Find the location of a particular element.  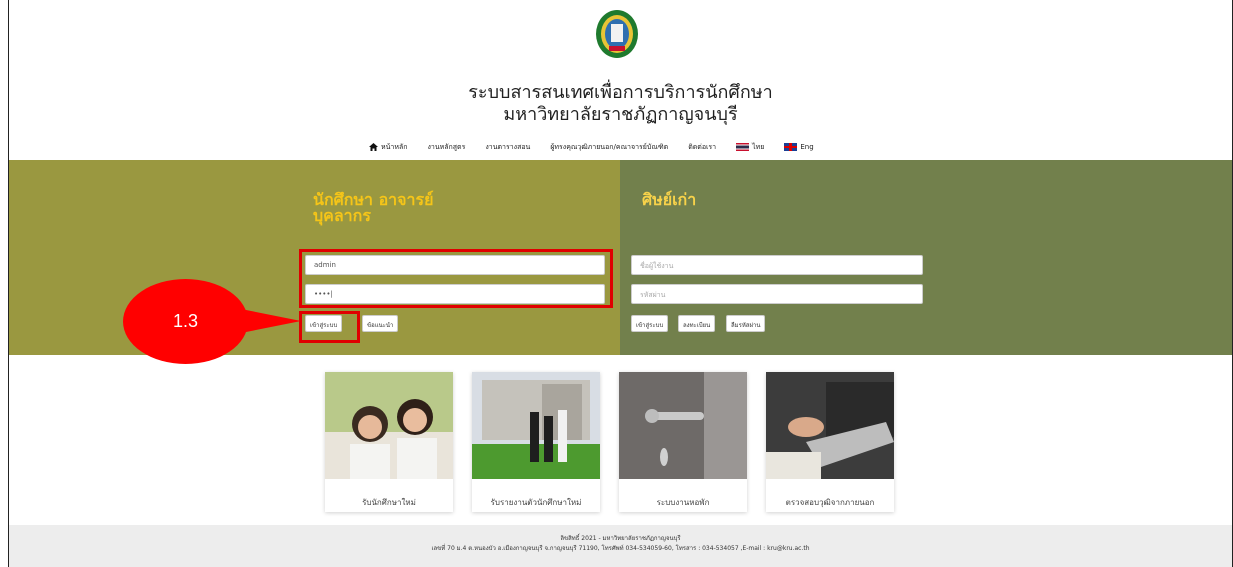

nav-item-label: หน้าหลัก is located at coordinates (394, 146).